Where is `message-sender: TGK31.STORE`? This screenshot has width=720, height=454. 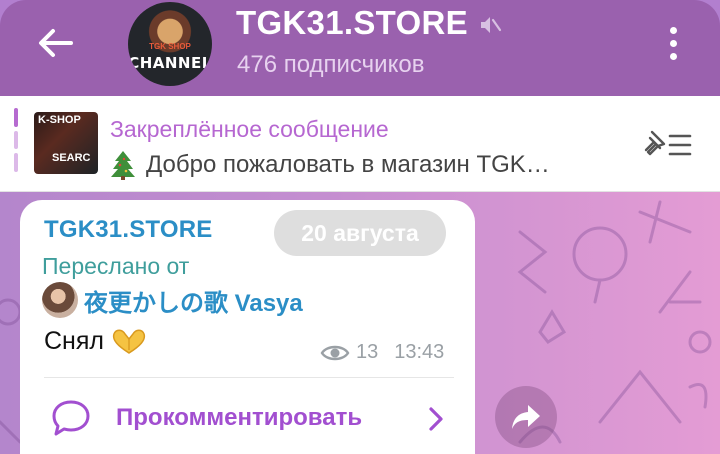
message-sender: TGK31.STORE is located at coordinates (128, 230).